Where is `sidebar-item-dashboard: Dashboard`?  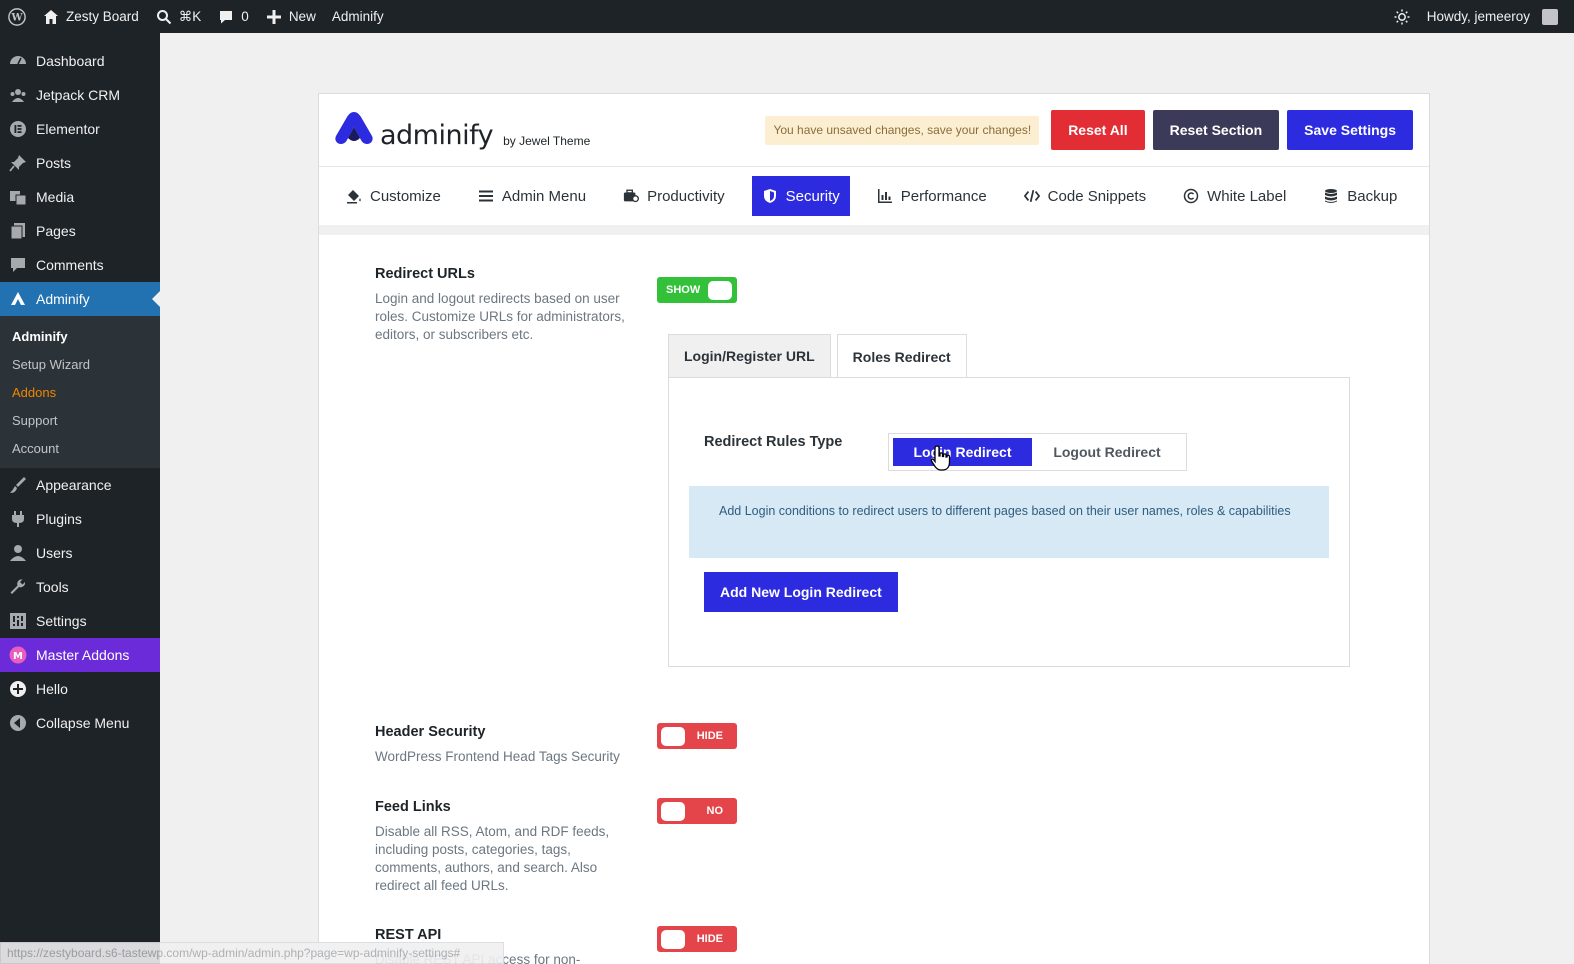 sidebar-item-dashboard: Dashboard is located at coordinates (80, 61).